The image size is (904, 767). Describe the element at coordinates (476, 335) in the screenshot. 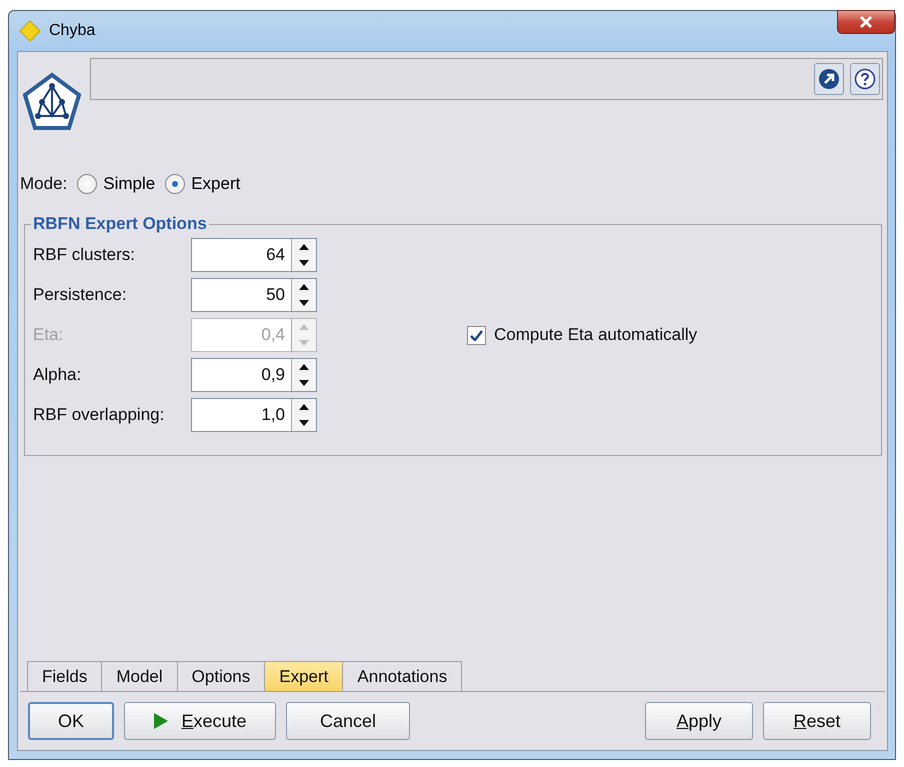

I see `checkmark-icon` at that location.